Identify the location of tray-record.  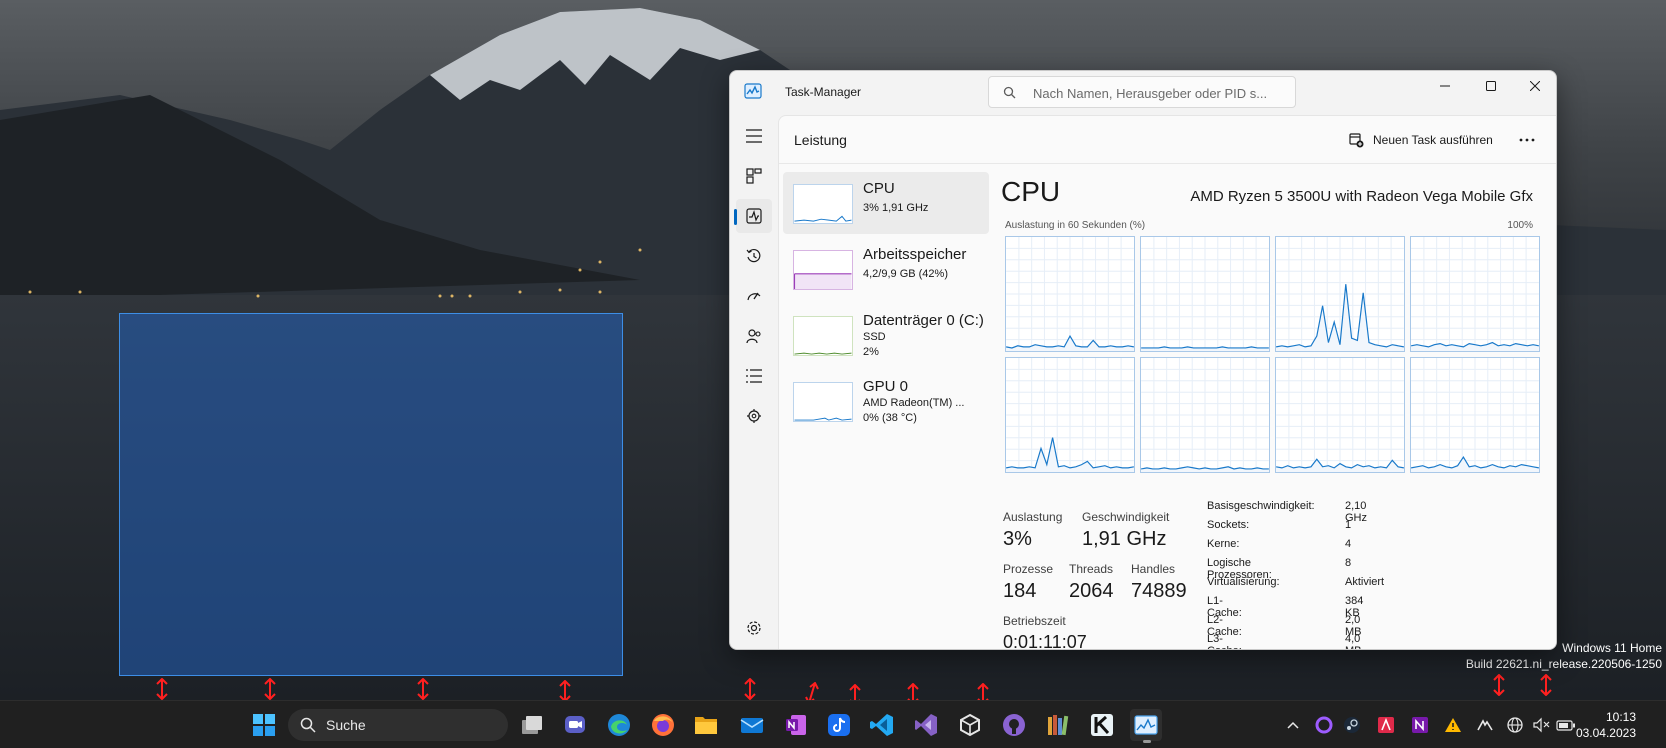
(1324, 725).